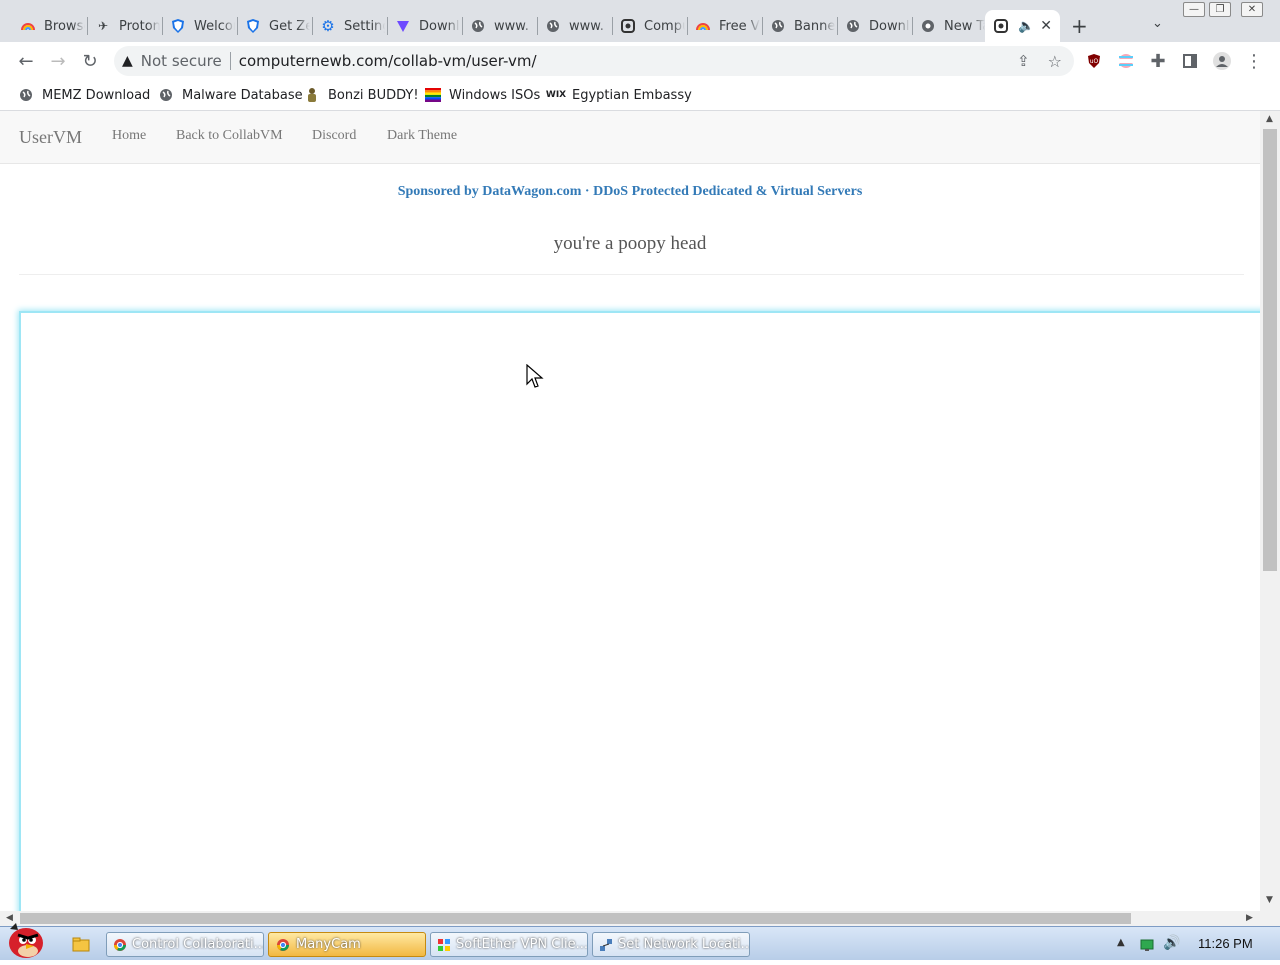  I want to click on tab-settings: ⚙ Settings, so click(347, 26).